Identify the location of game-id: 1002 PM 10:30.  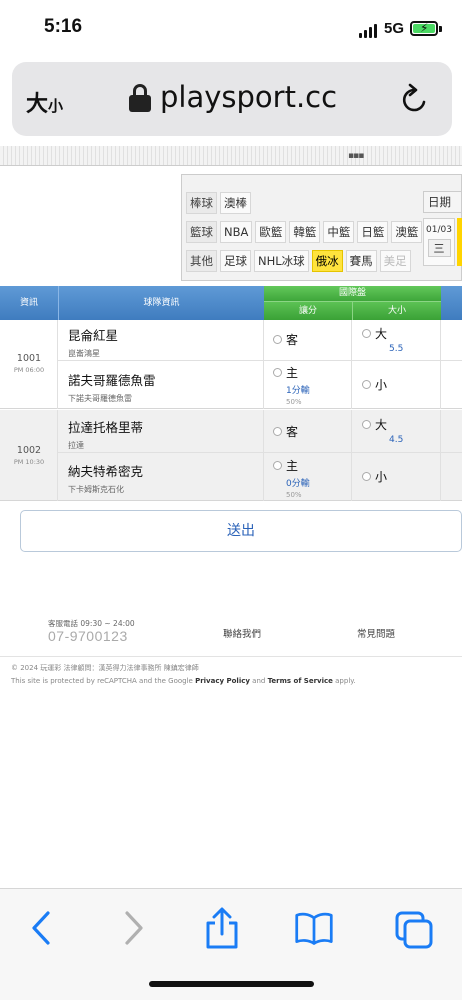
(29, 455).